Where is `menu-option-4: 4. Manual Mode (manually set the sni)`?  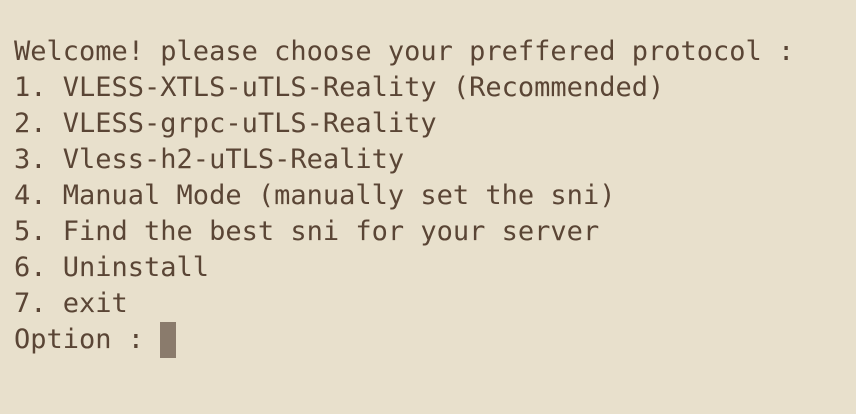
menu-option-4: 4. Manual Mode (manually set the sni) is located at coordinates (315, 195).